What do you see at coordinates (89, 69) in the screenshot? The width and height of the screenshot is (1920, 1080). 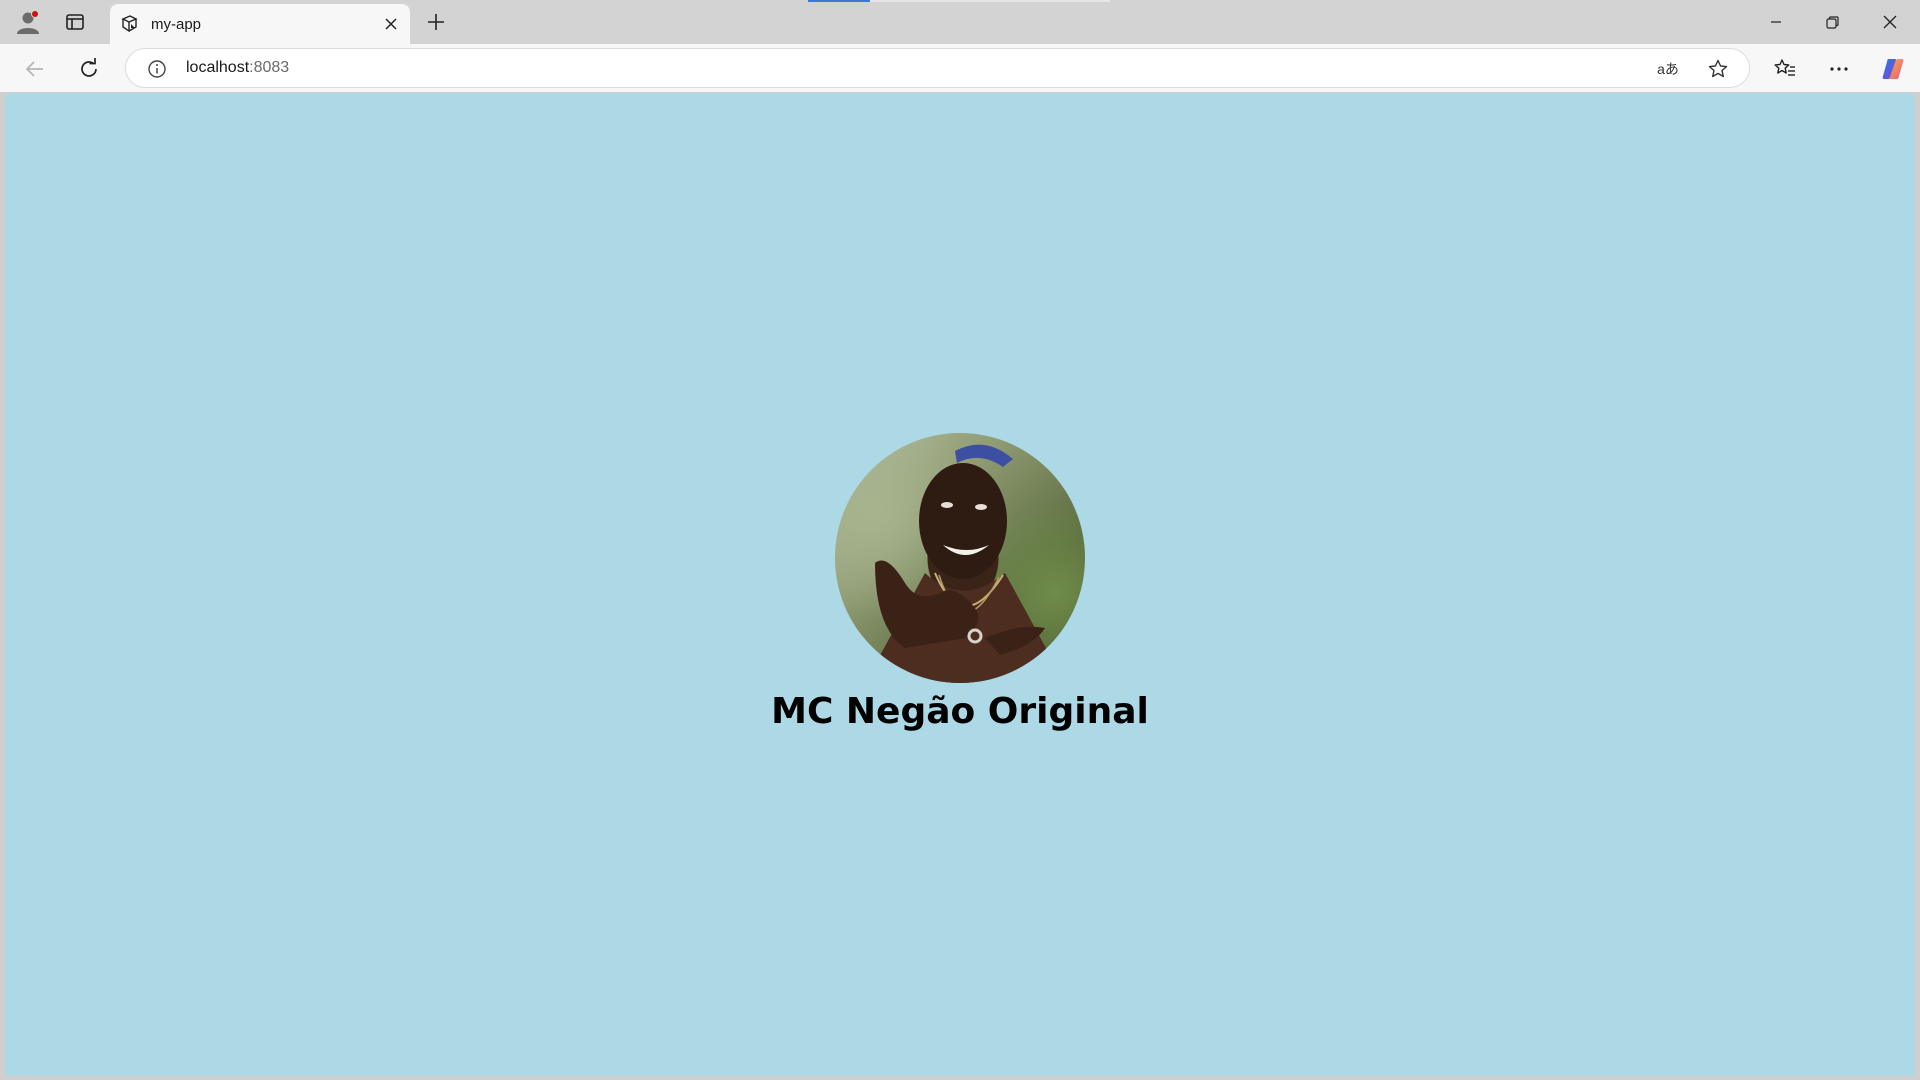 I see `reload-icon` at bounding box center [89, 69].